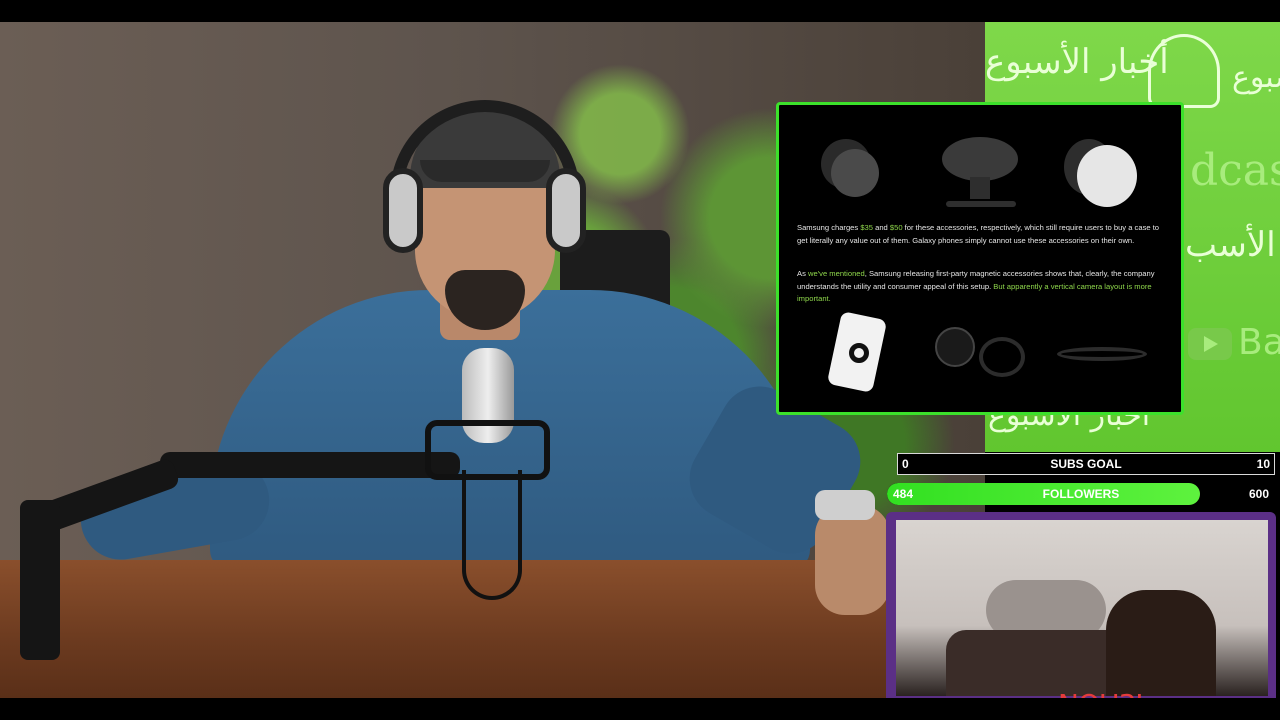 Image resolution: width=1280 pixels, height=720 pixels. Describe the element at coordinates (981, 204) in the screenshot. I see `accessory-stand-base` at that location.